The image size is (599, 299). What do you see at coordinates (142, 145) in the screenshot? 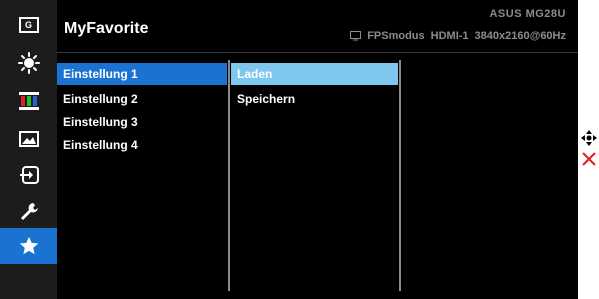
I see `menu-item-einstellung-4: Einstellung 4` at bounding box center [142, 145].